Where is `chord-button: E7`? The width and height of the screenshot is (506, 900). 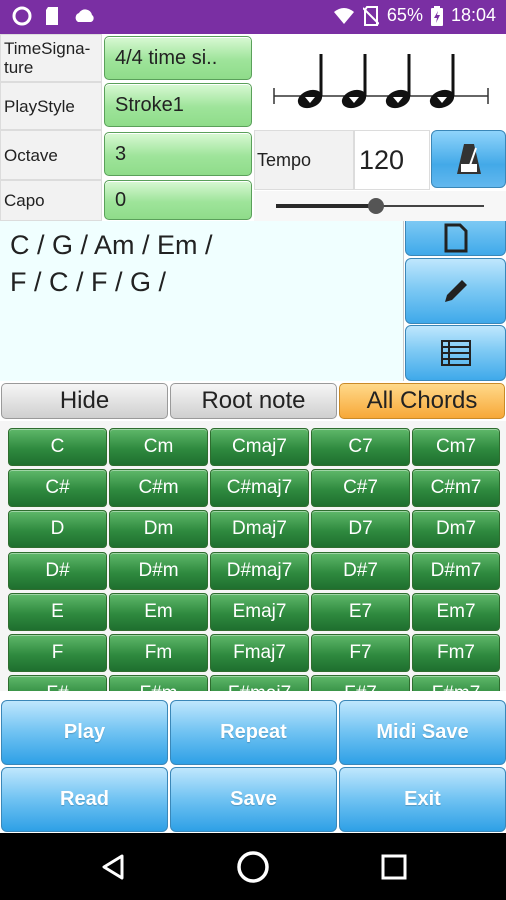 chord-button: E7 is located at coordinates (360, 611).